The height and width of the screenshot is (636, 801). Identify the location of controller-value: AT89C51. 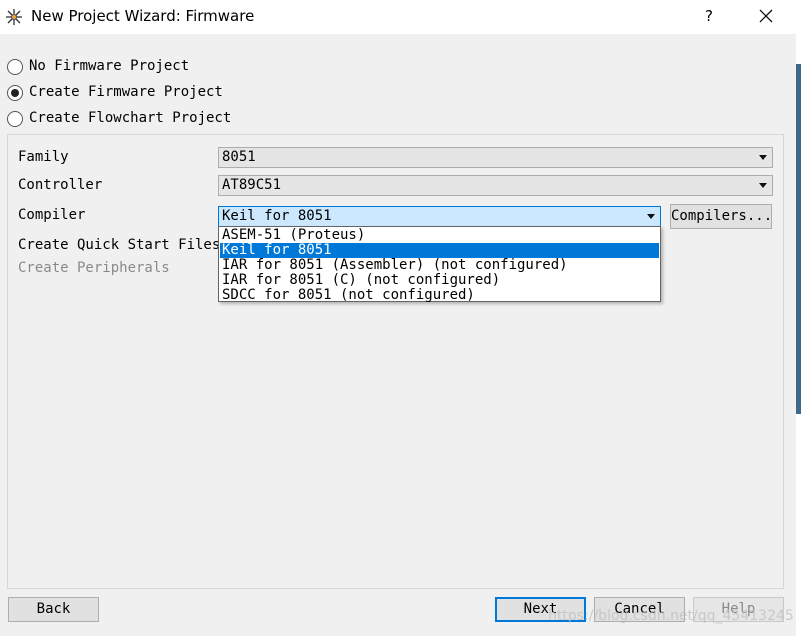
(252, 185).